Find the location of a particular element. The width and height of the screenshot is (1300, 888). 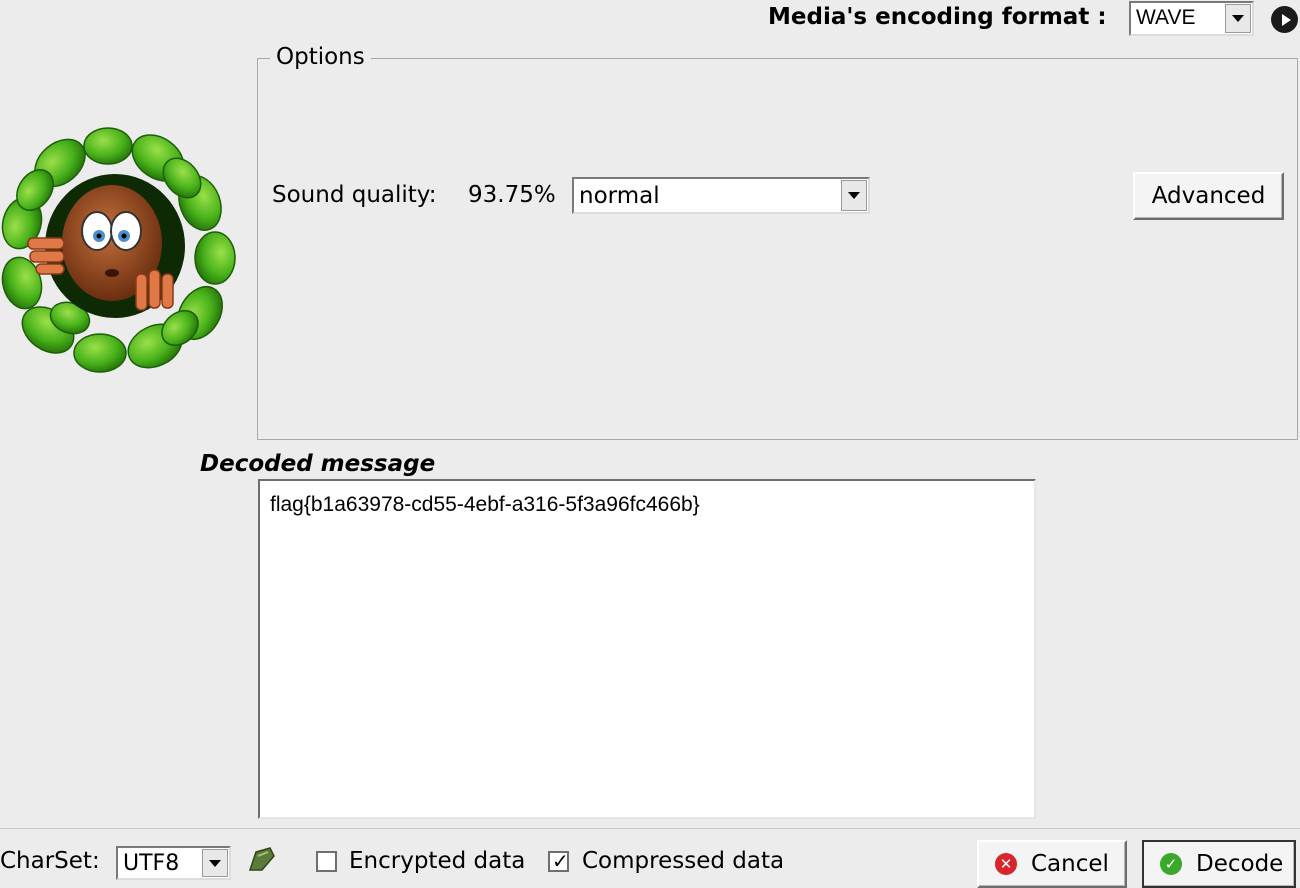

decode-button: ✓ Decode is located at coordinates (1219, 864).